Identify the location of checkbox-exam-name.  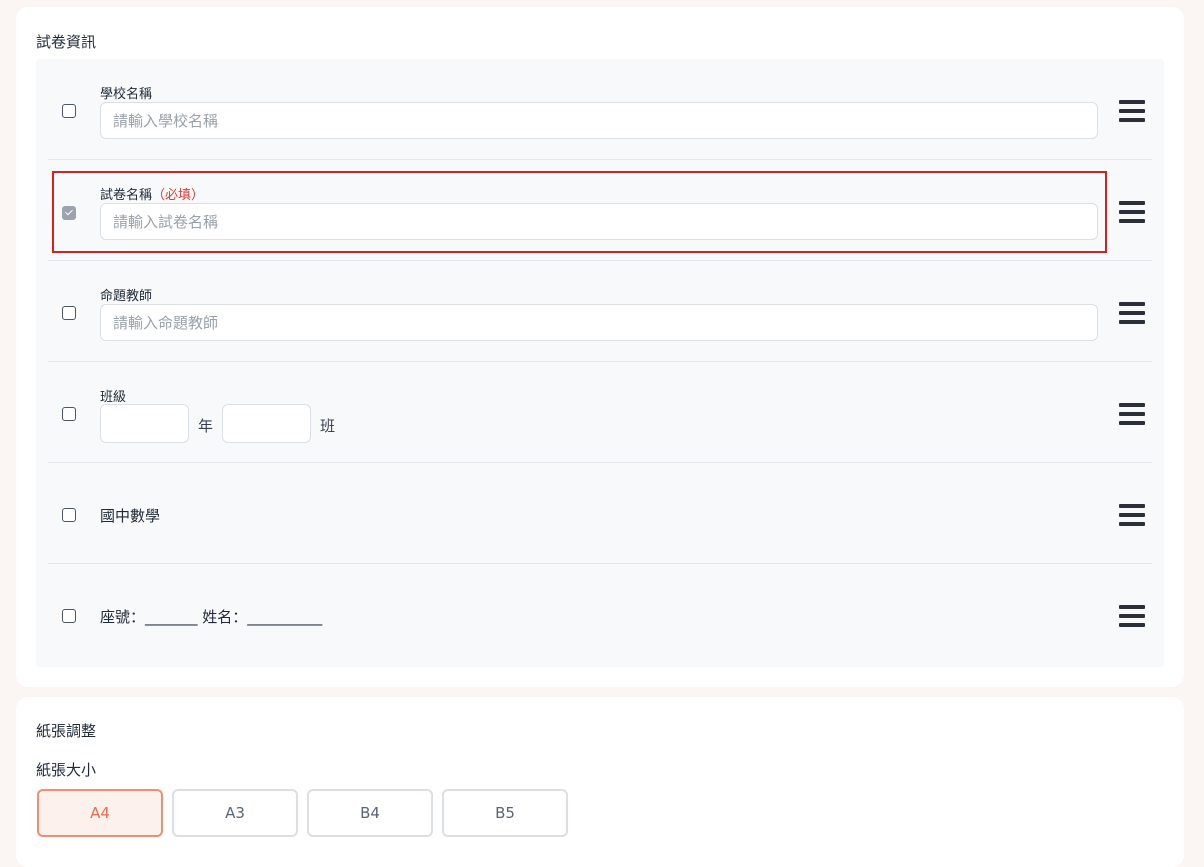
(69, 213).